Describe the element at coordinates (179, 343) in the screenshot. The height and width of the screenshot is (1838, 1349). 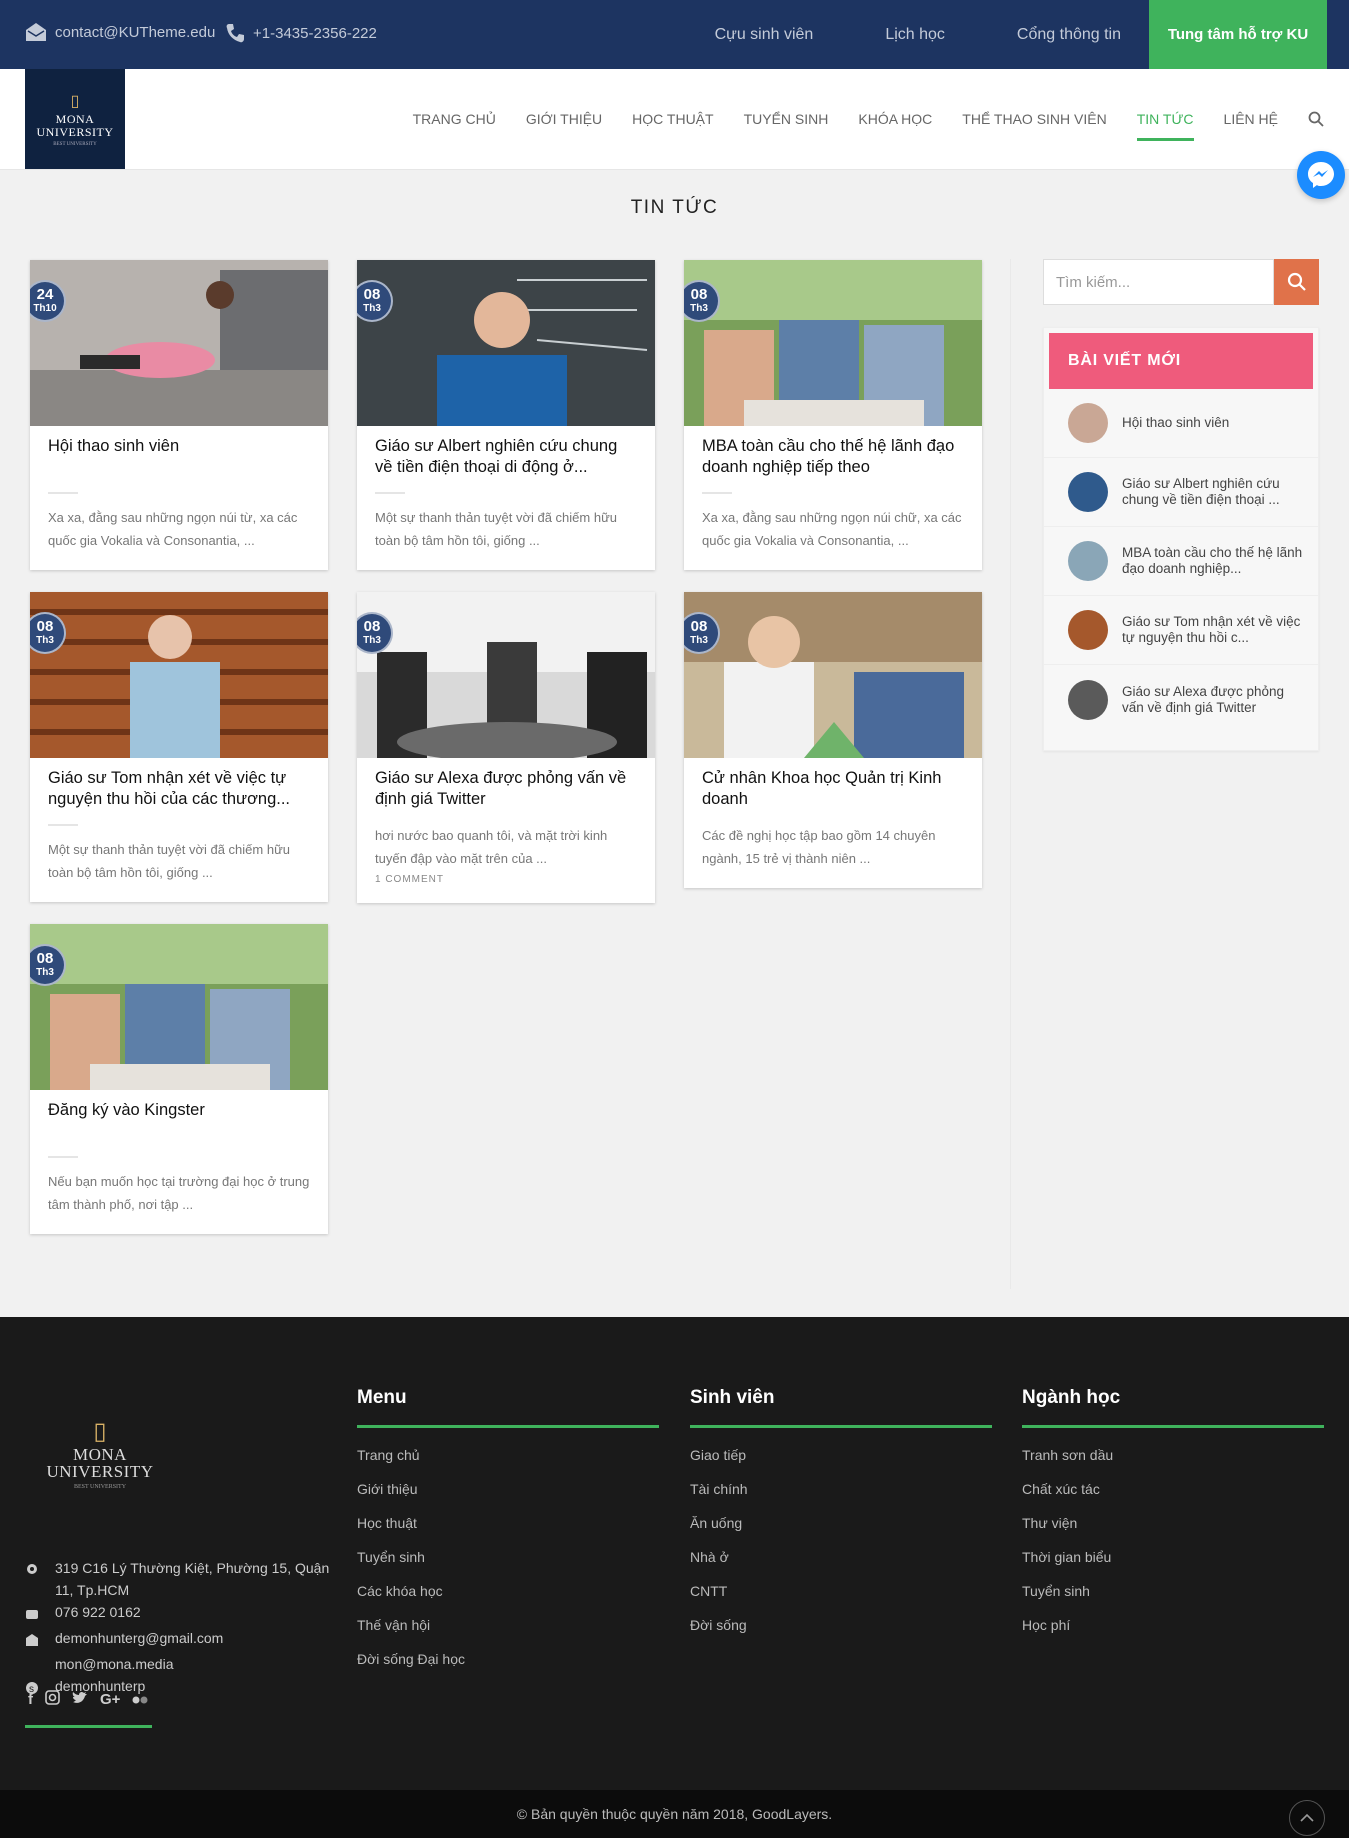
I see `post-image: 24 Th10` at that location.